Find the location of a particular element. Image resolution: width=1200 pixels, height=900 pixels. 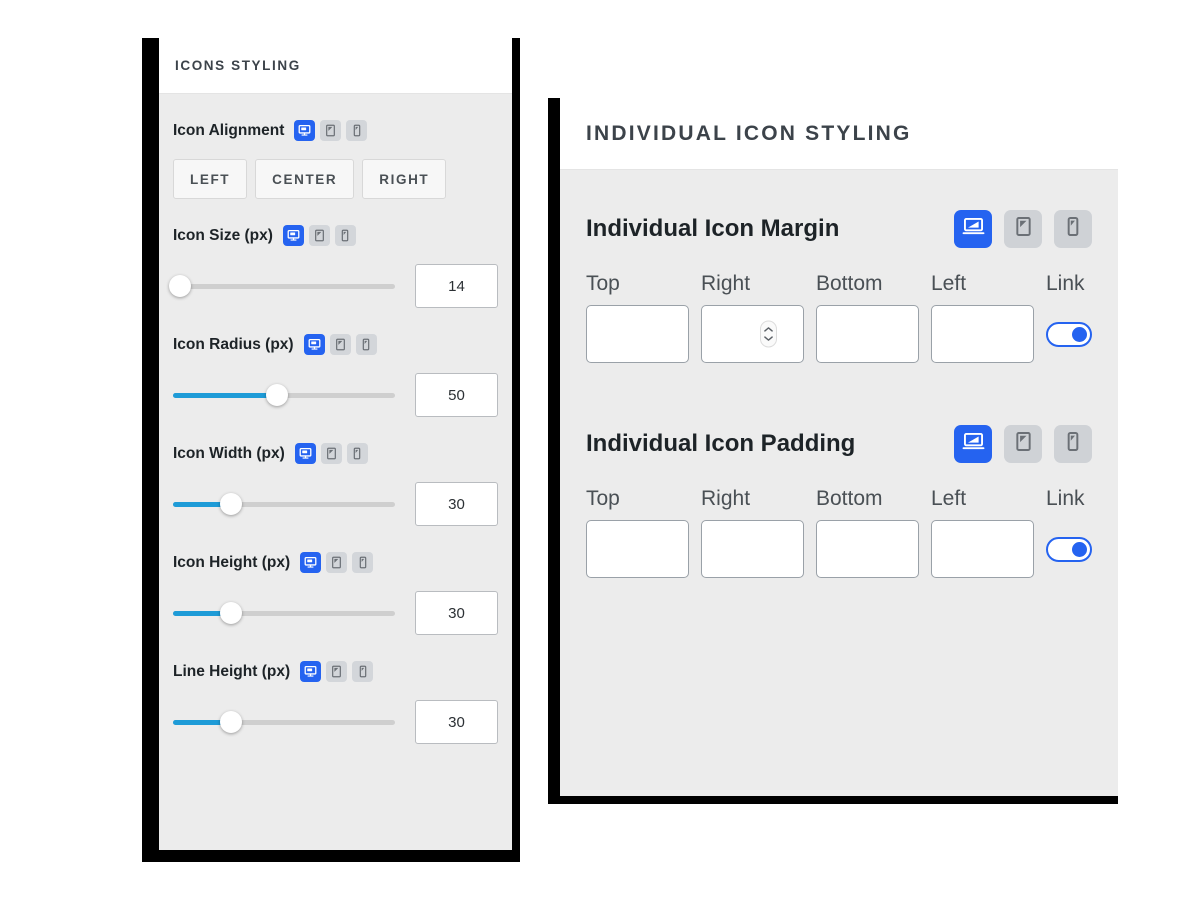

align-center-button: CENTER is located at coordinates (305, 179).